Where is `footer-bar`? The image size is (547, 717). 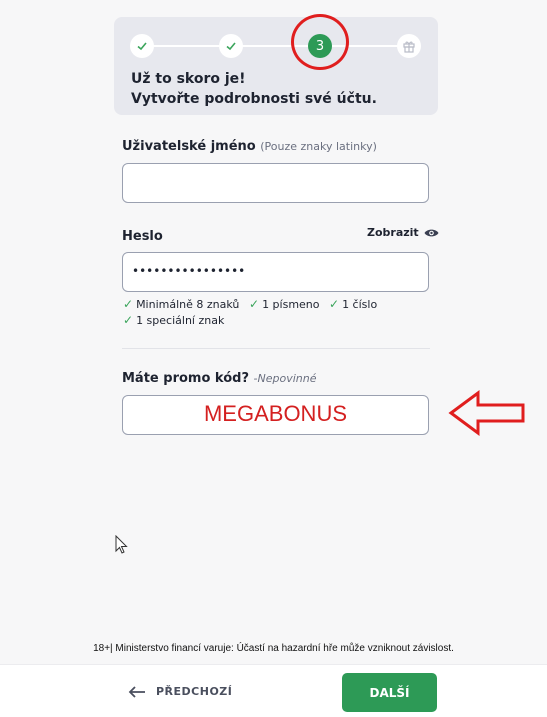
footer-bar is located at coordinates (273, 690).